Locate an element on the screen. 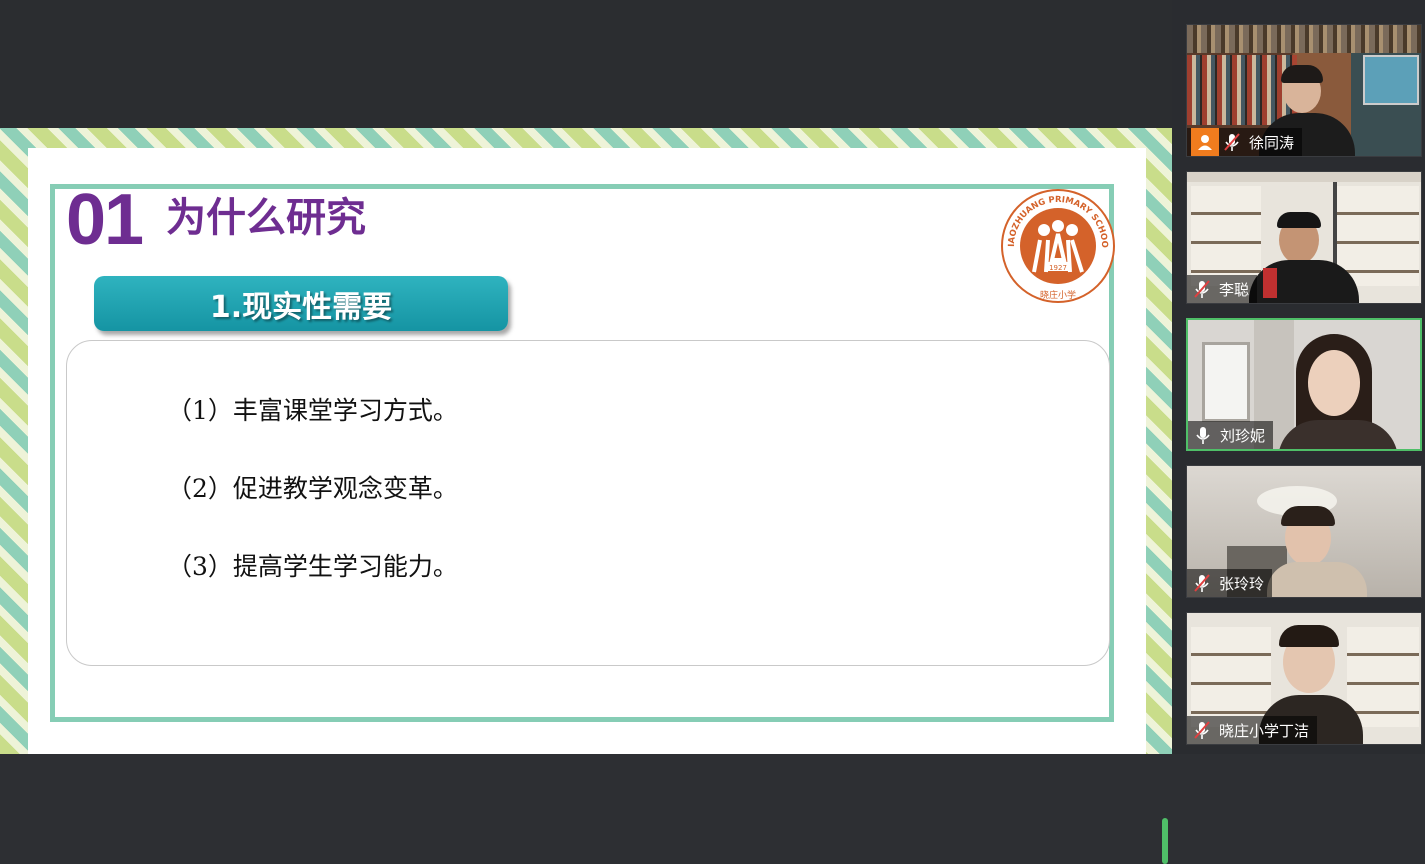 This screenshot has width=1425, height=864. video-tile-participant: 张玲玲 is located at coordinates (1304, 531).